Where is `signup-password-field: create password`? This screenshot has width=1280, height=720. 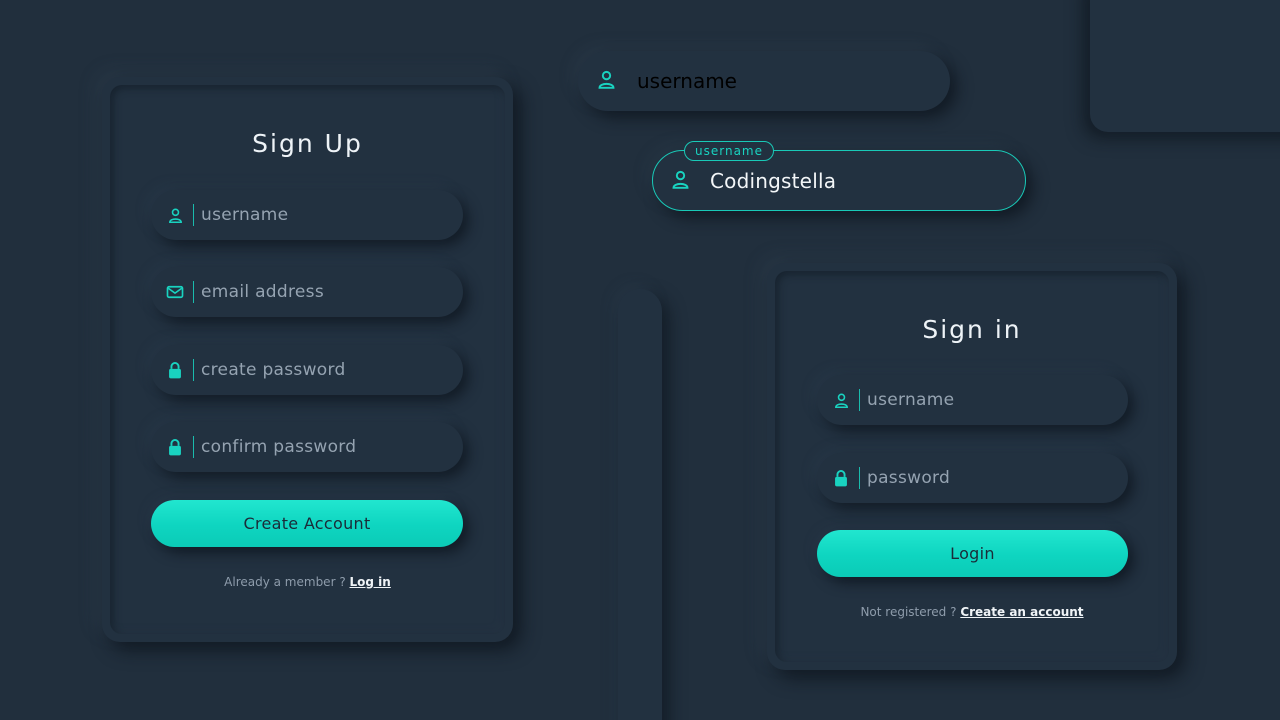 signup-password-field: create password is located at coordinates (307, 370).